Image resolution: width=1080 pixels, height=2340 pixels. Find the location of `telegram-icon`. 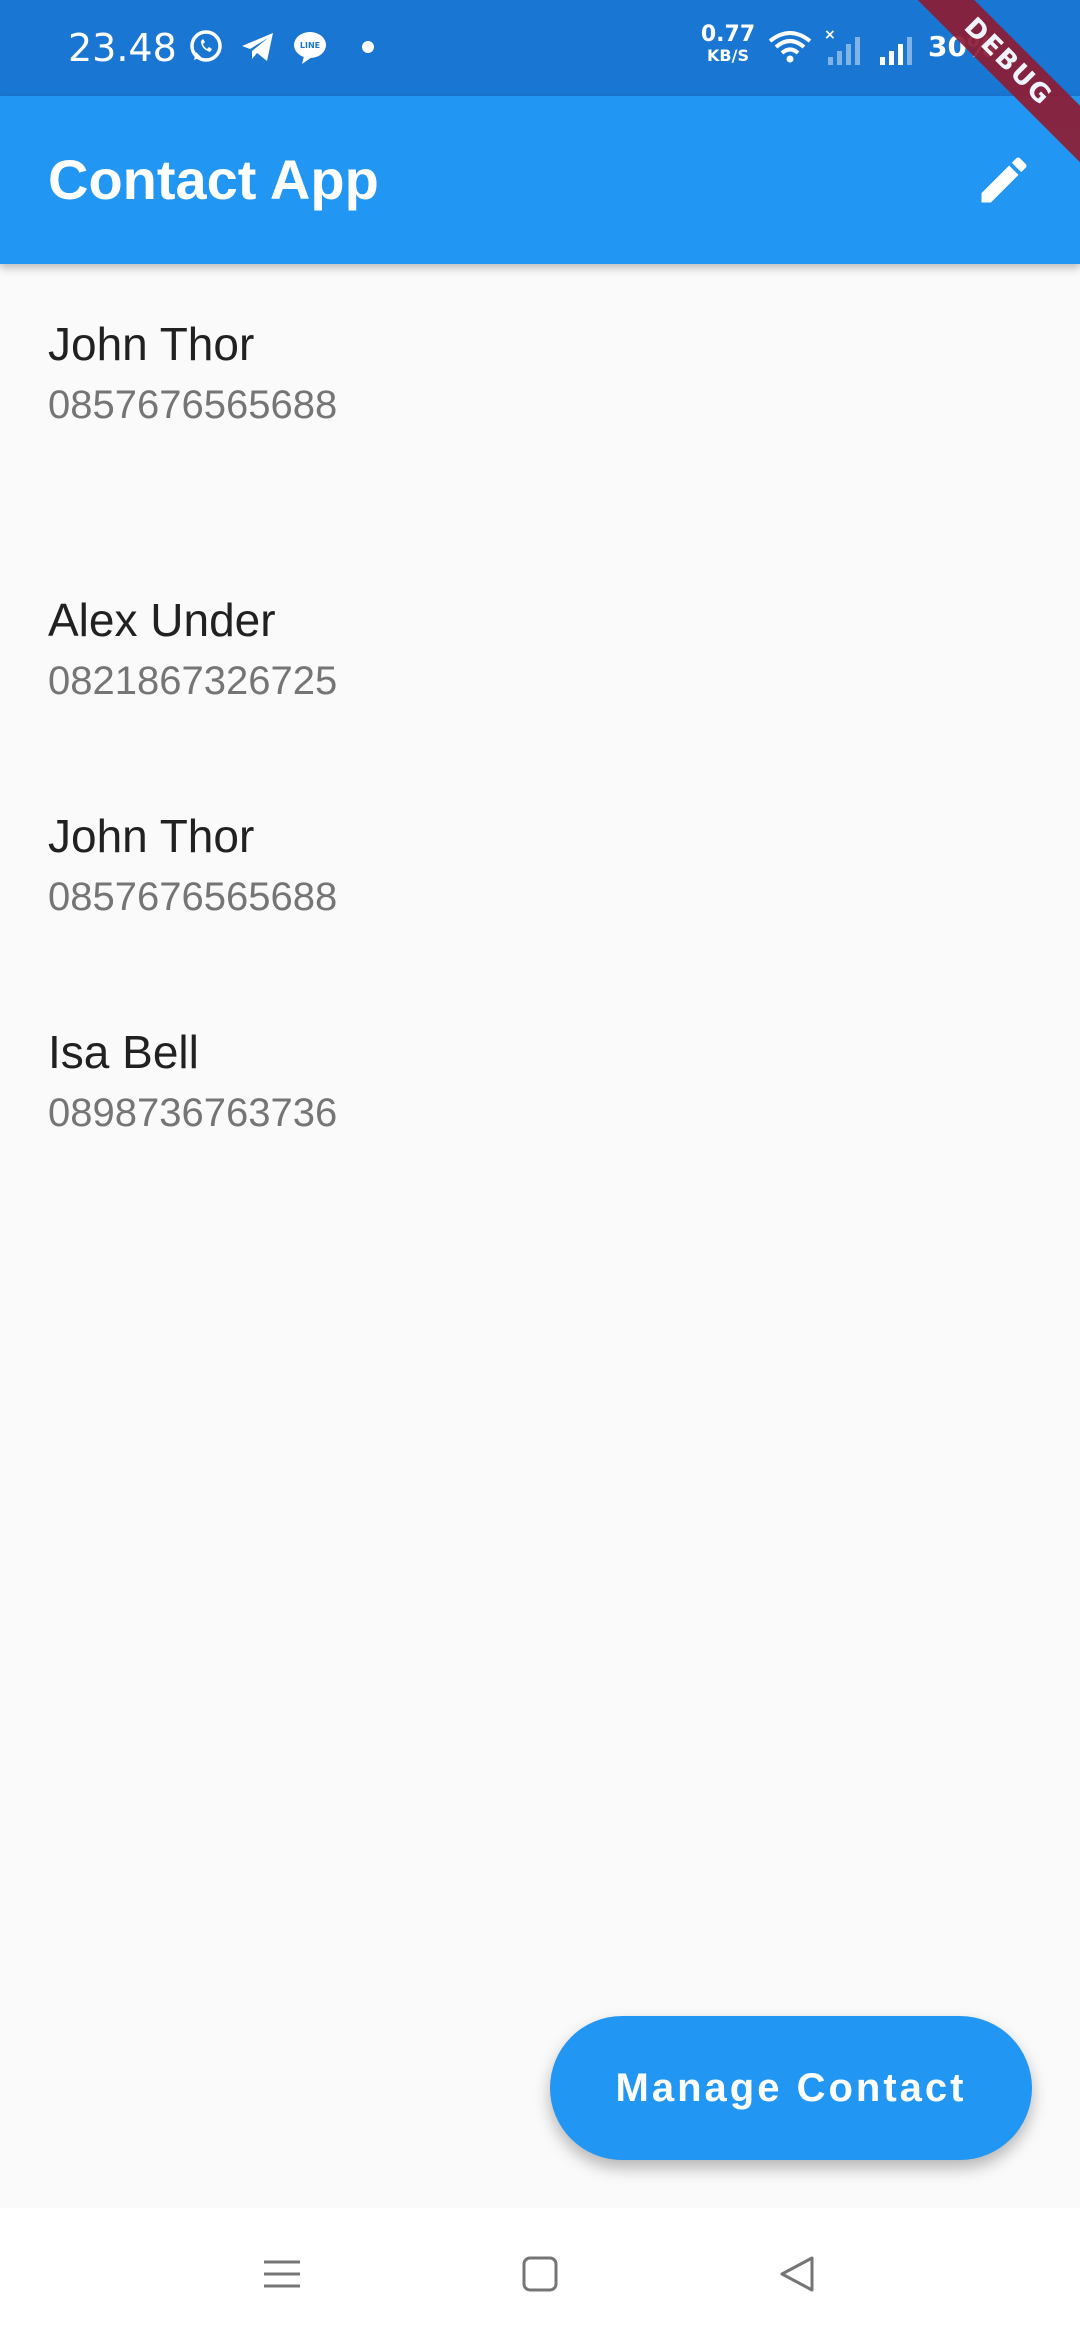

telegram-icon is located at coordinates (258, 47).